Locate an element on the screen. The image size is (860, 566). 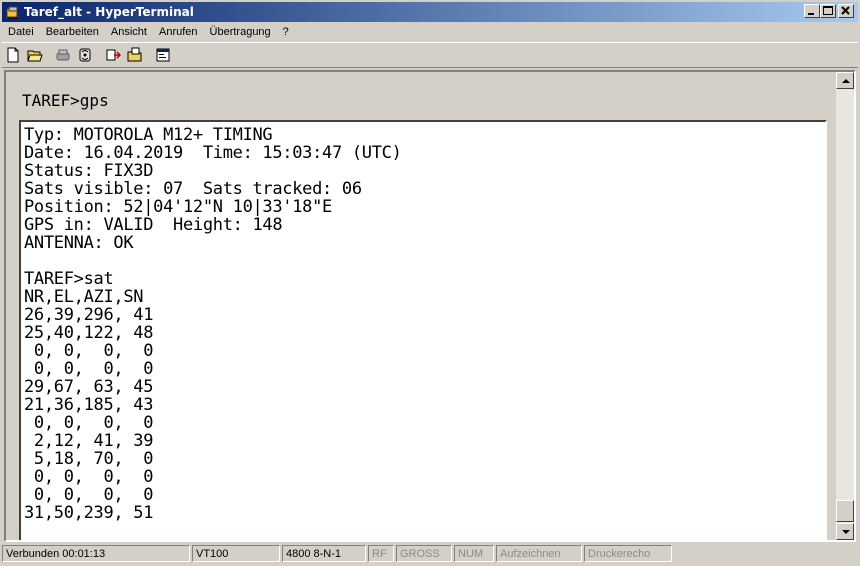
close-icon is located at coordinates (845, 10).